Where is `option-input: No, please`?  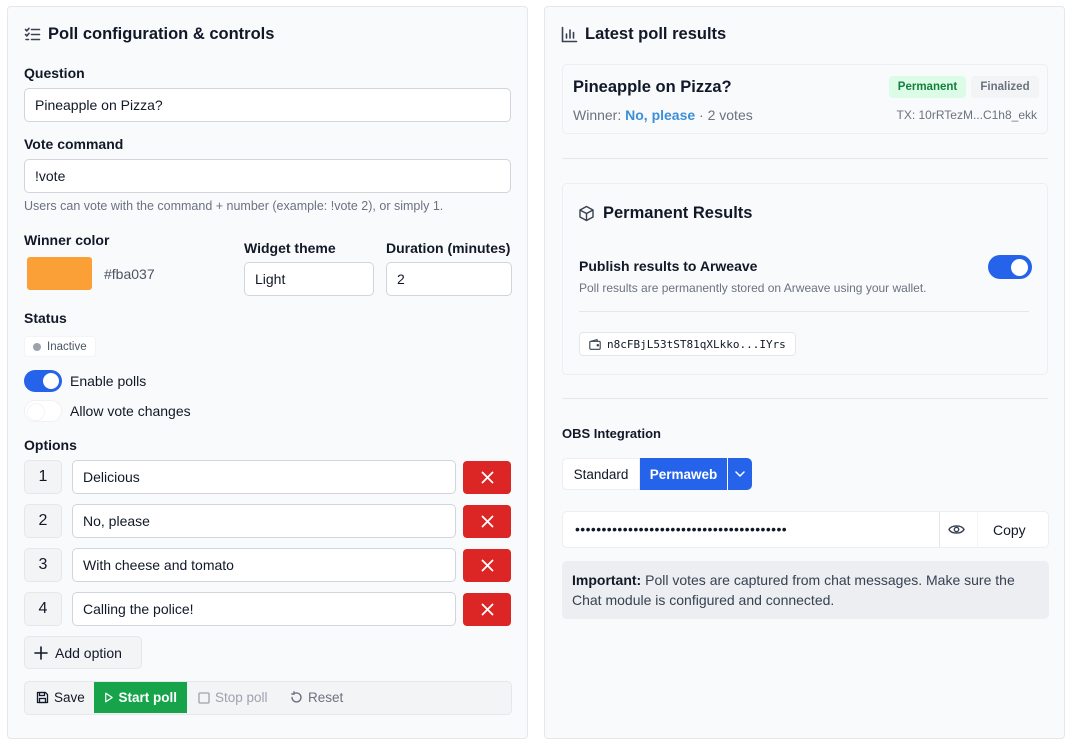
option-input: No, please is located at coordinates (264, 521).